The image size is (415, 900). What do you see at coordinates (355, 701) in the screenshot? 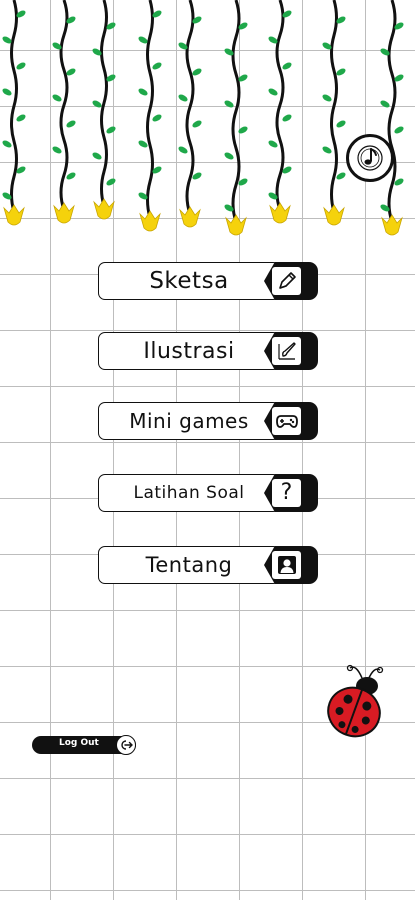
I see `ladybug-decoration` at bounding box center [355, 701].